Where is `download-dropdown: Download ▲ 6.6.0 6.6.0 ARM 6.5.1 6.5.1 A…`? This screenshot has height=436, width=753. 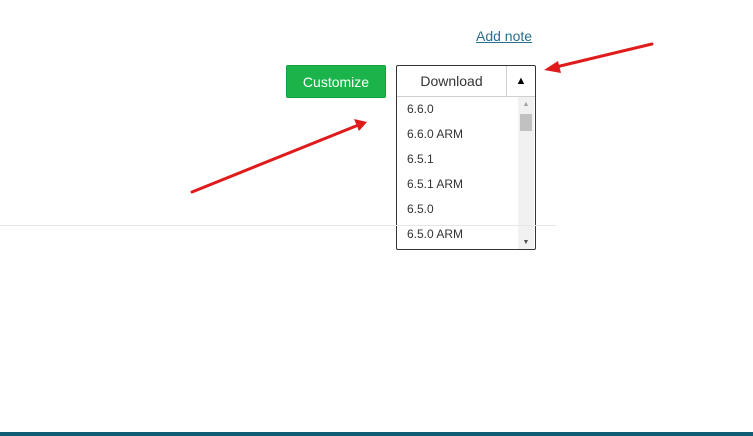
download-dropdown: Download ▲ 6.6.0 6.6.0 ARM 6.5.1 6.5.1 A… is located at coordinates (466, 157).